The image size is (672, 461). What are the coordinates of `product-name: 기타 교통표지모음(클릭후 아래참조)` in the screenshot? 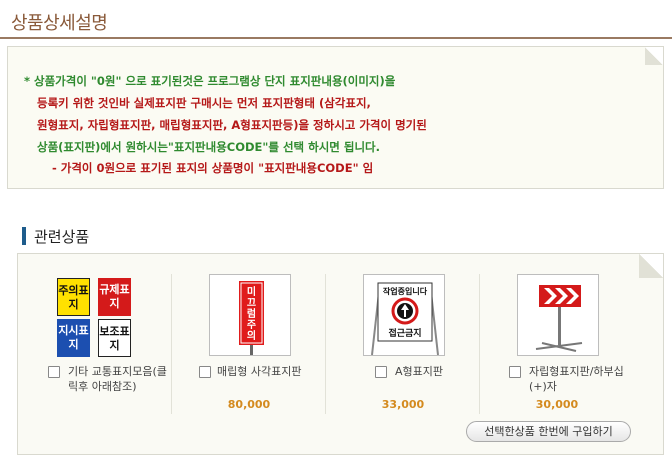 It's located at (118, 379).